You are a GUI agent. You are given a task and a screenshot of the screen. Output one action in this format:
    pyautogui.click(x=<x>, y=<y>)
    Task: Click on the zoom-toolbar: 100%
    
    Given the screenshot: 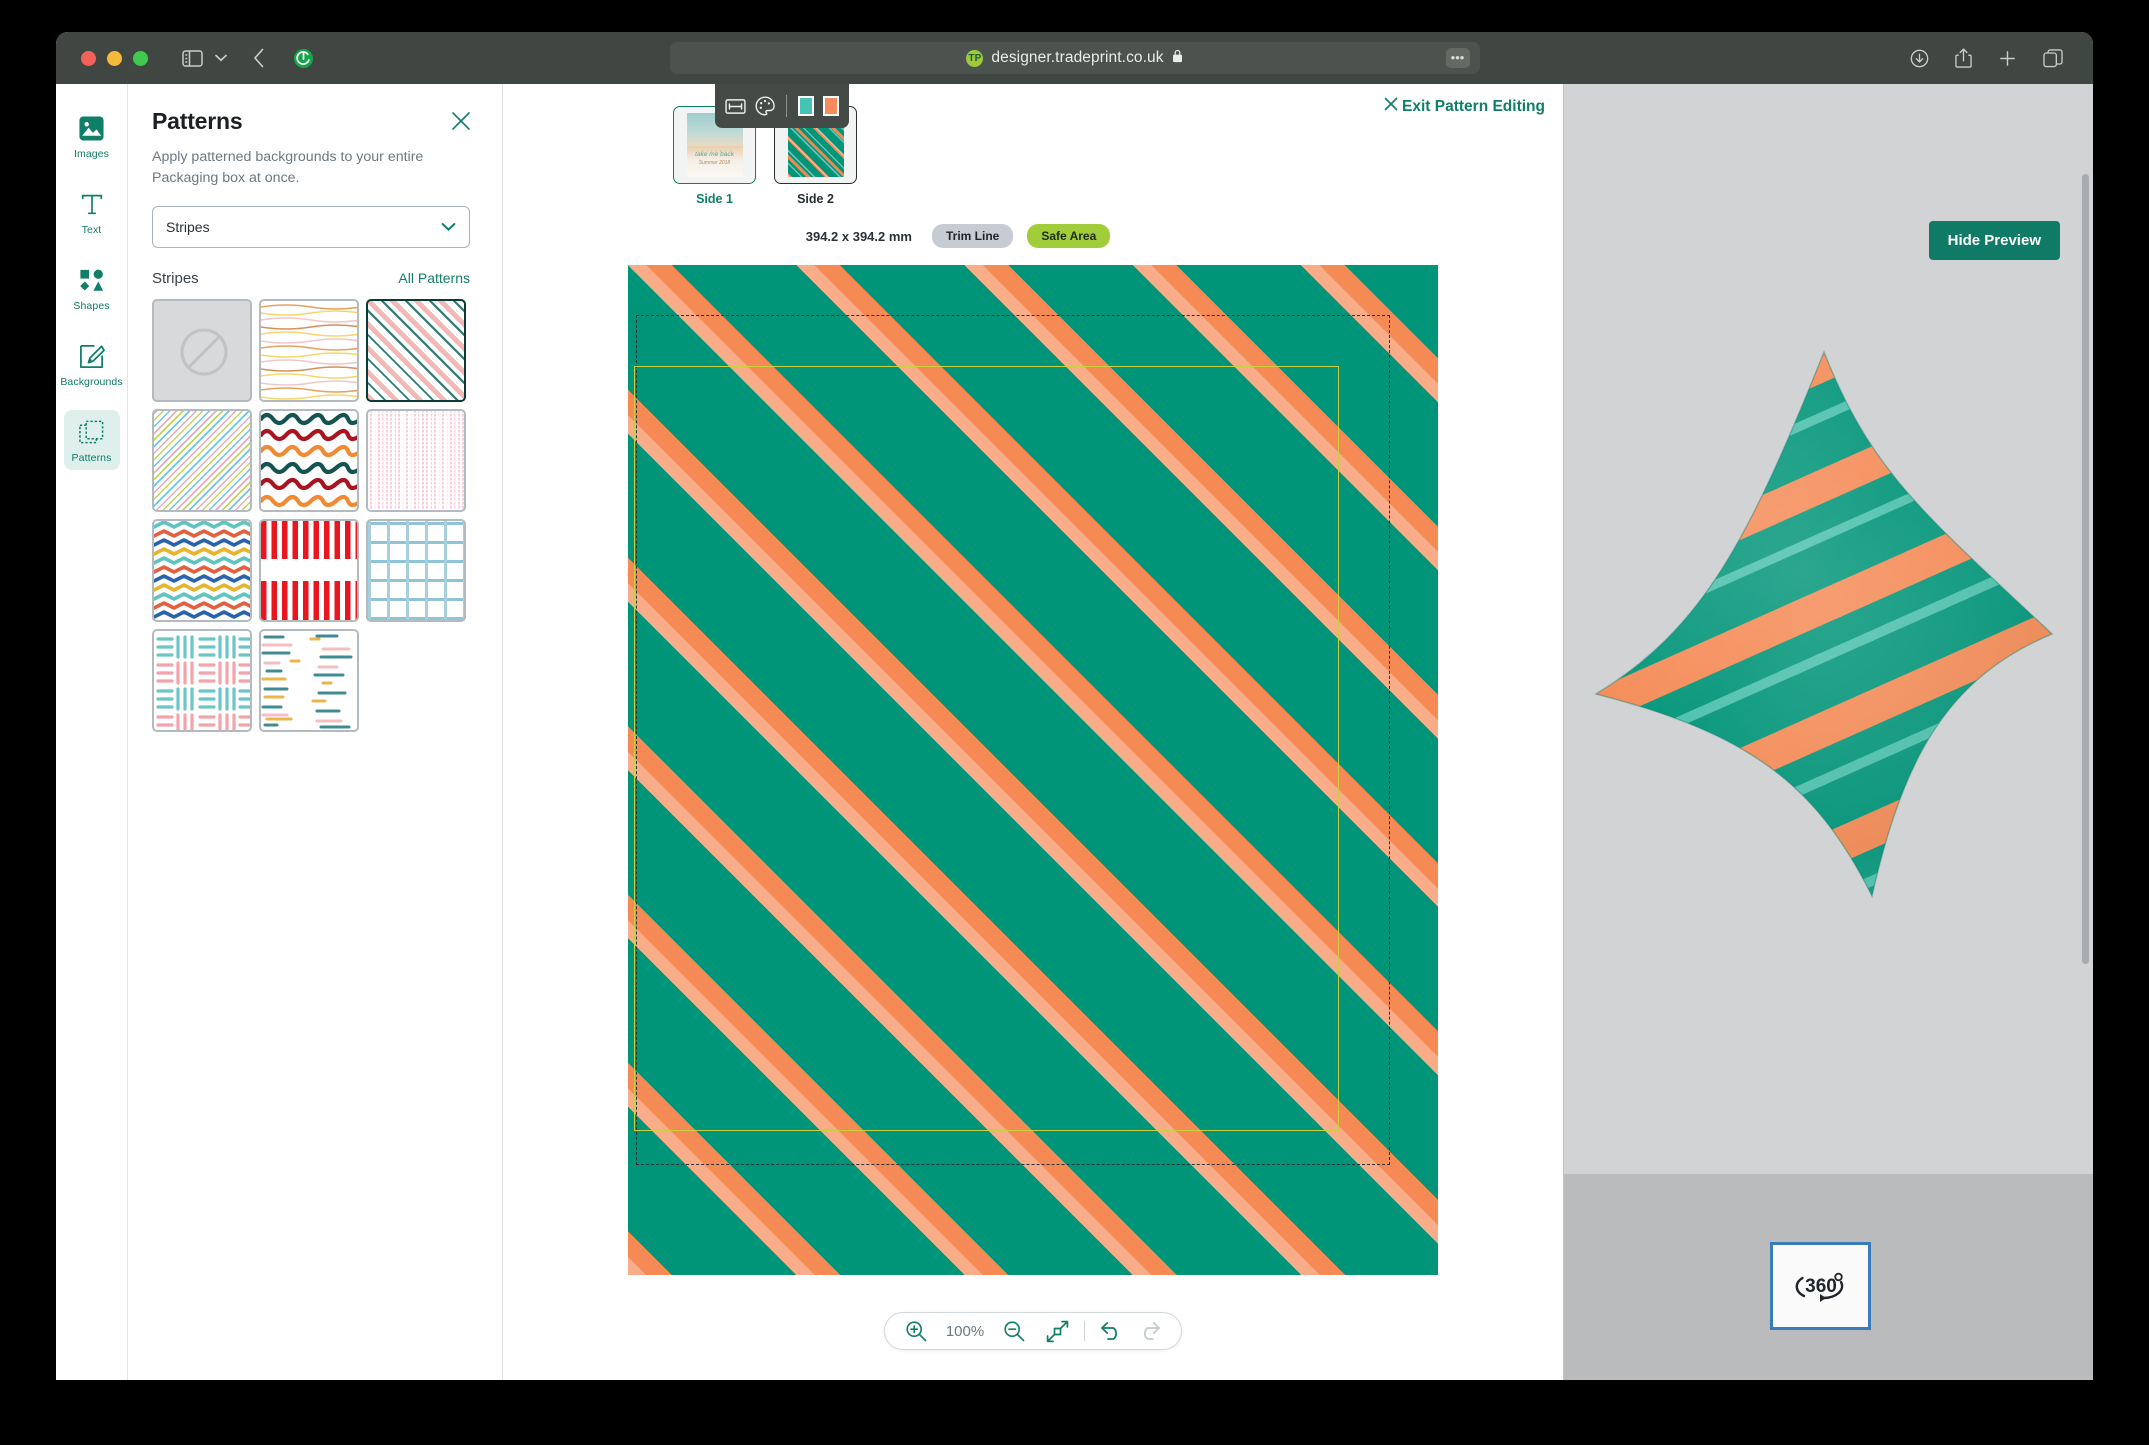 What is the action you would take?
    pyautogui.click(x=1033, y=1331)
    